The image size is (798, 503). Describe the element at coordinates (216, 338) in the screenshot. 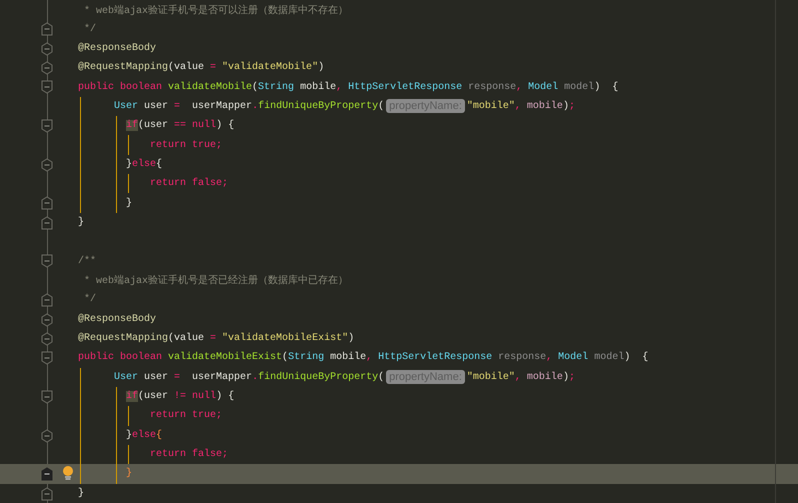

I see `code-text: @RequestMapping(value = "validateMobileExist")` at that location.